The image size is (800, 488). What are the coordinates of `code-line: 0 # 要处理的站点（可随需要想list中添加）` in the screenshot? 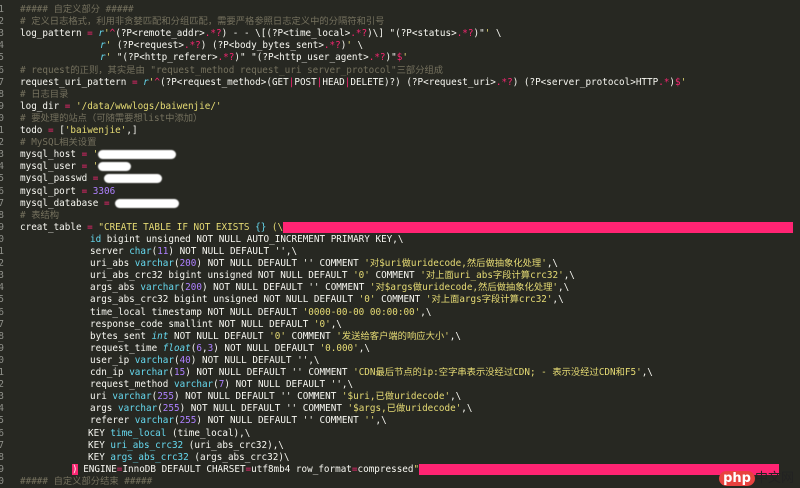 It's located at (400, 119).